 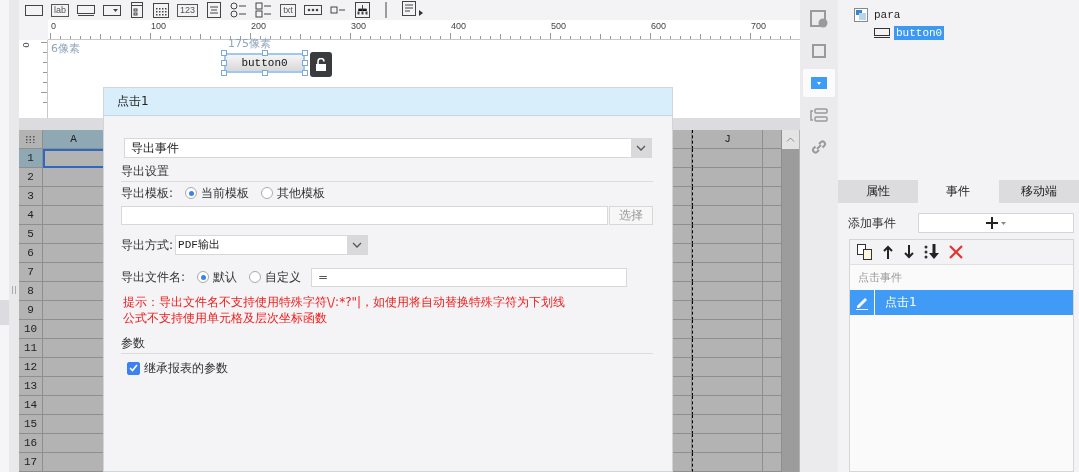 What do you see at coordinates (386, 10) in the screenshot?
I see `toolbar-separator-icon` at bounding box center [386, 10].